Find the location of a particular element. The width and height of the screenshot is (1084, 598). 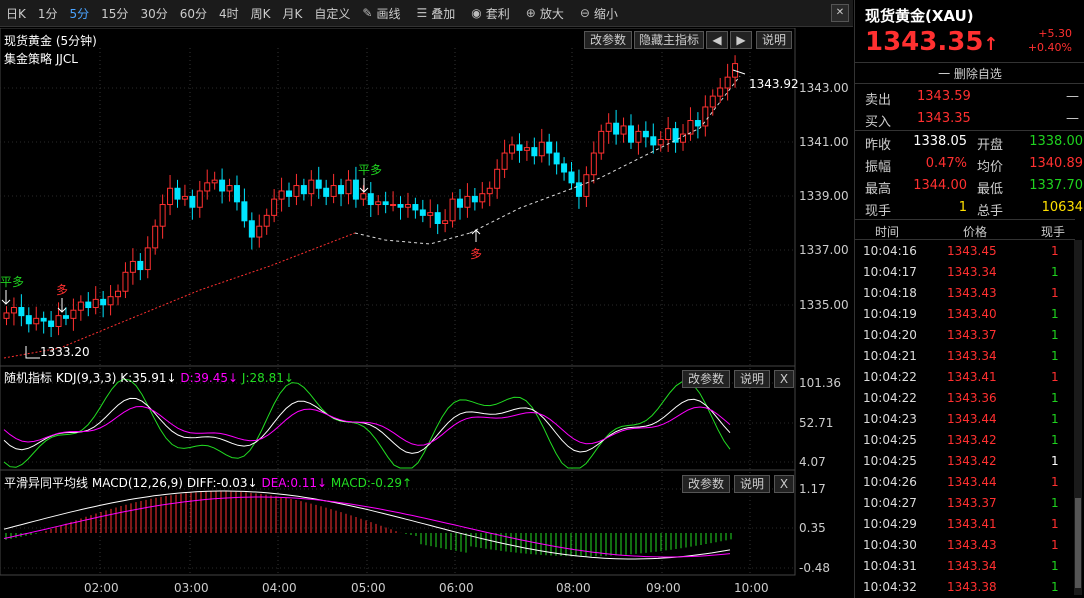

trade-time: 10:04:18 is located at coordinates (890, 293).